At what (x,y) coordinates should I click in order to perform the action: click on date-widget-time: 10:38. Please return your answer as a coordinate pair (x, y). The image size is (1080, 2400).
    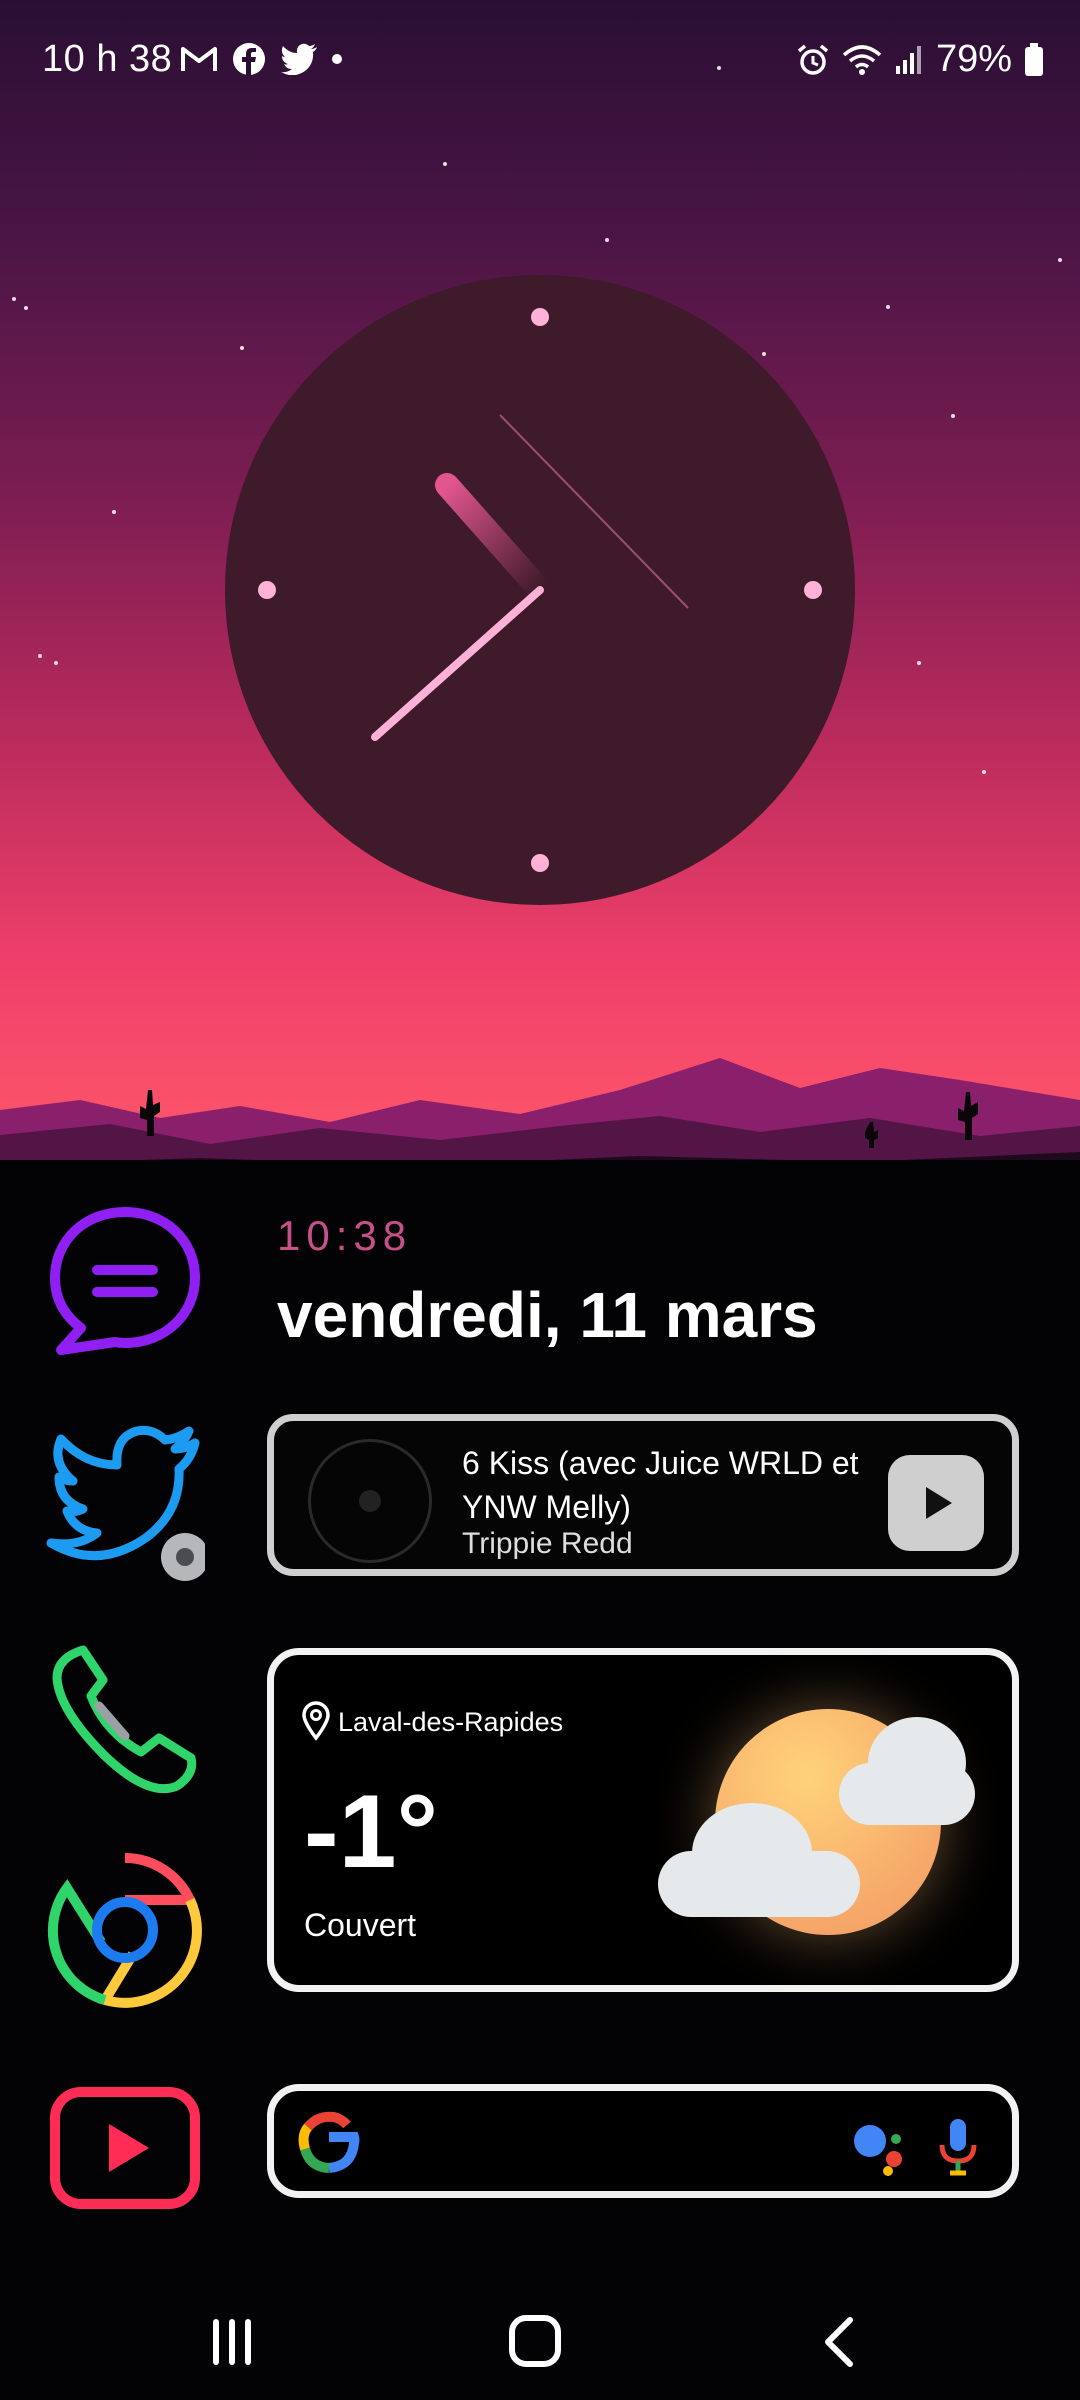
    Looking at the image, I should click on (345, 1235).